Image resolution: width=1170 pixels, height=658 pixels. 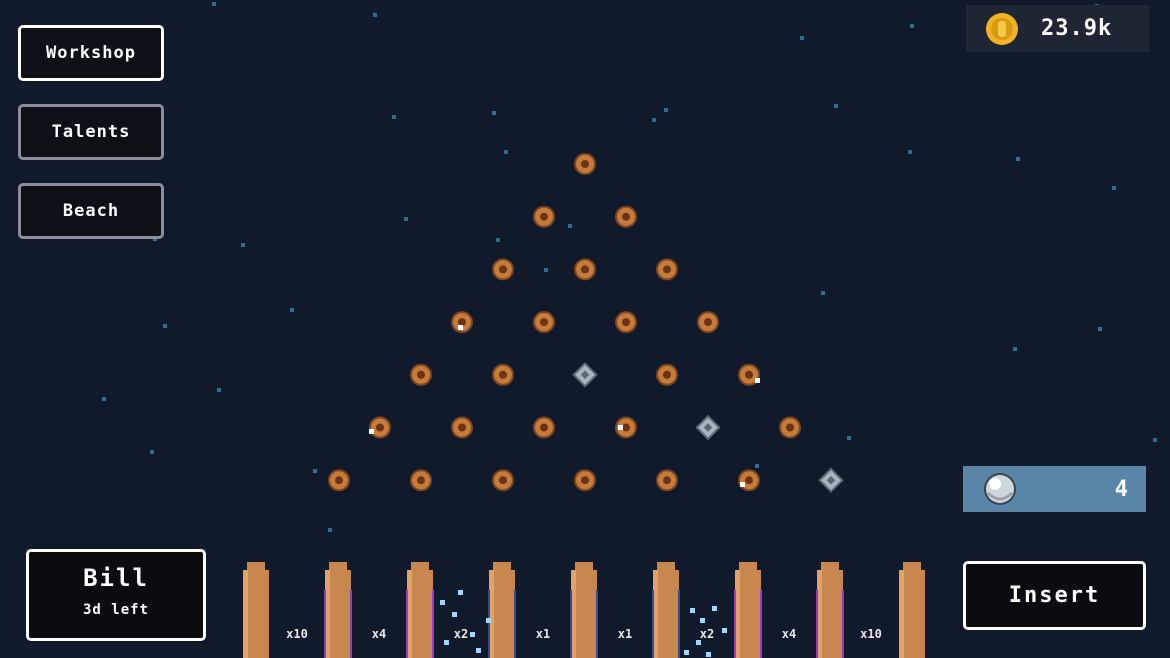 I want to click on workshop-button: Workshop, so click(x=91, y=53).